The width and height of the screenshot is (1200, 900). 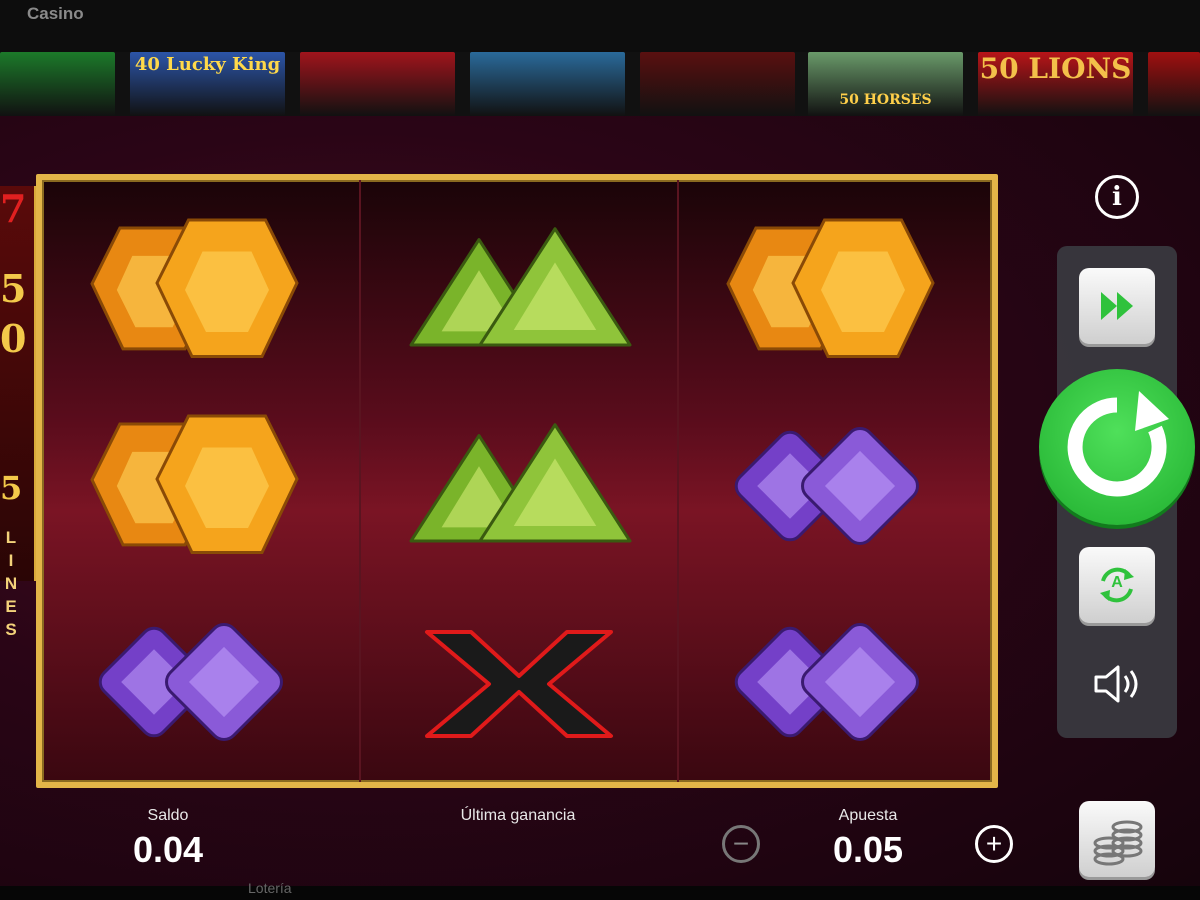 I want to click on sound-button, so click(x=1118, y=684).